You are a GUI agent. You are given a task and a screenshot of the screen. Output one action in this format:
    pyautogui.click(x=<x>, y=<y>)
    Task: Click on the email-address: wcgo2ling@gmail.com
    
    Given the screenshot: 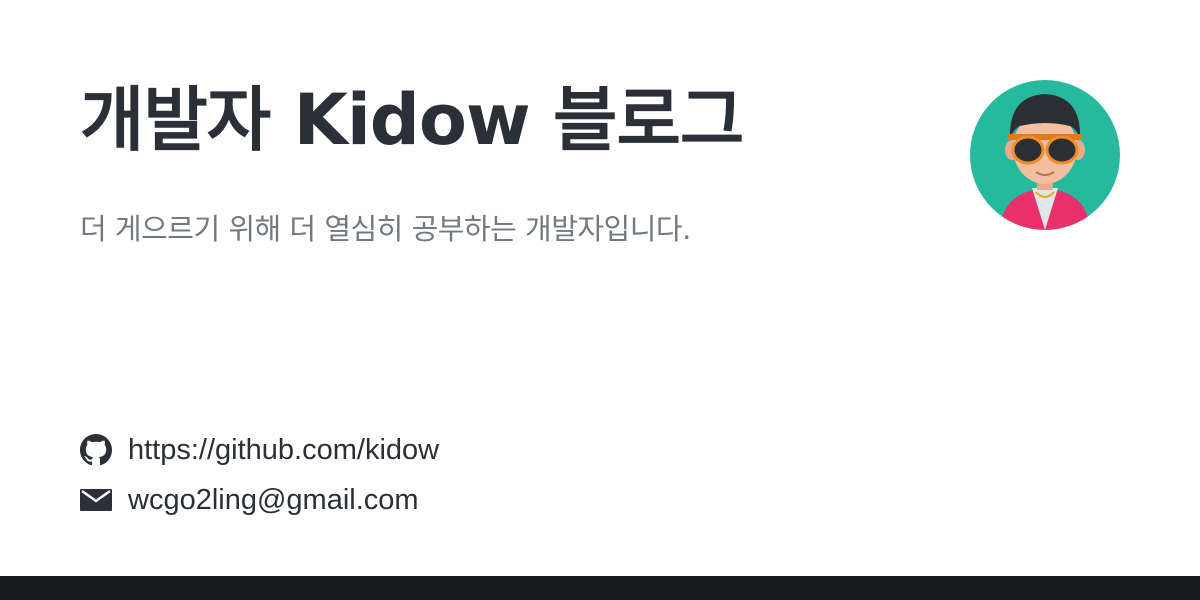 What is the action you would take?
    pyautogui.click(x=273, y=500)
    